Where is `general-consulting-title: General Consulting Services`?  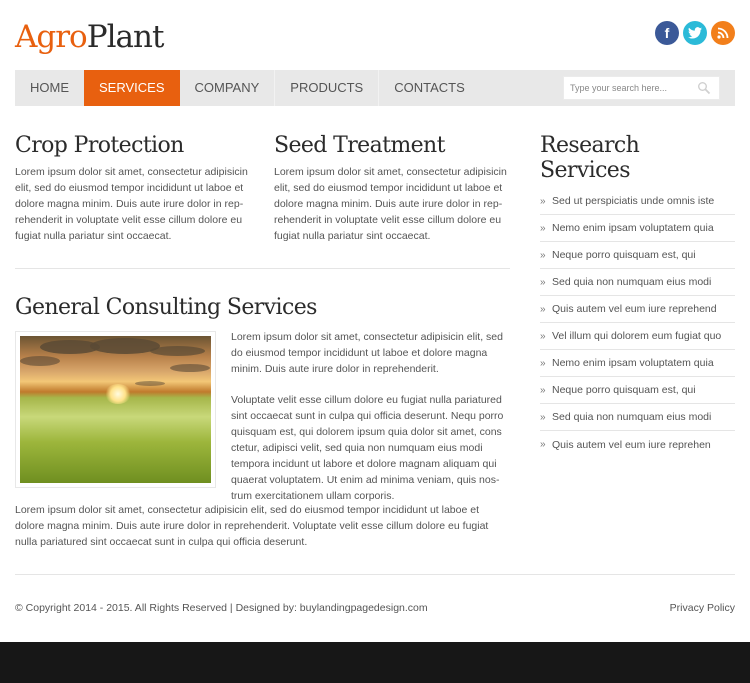
general-consulting-title: General Consulting Services is located at coordinates (166, 307).